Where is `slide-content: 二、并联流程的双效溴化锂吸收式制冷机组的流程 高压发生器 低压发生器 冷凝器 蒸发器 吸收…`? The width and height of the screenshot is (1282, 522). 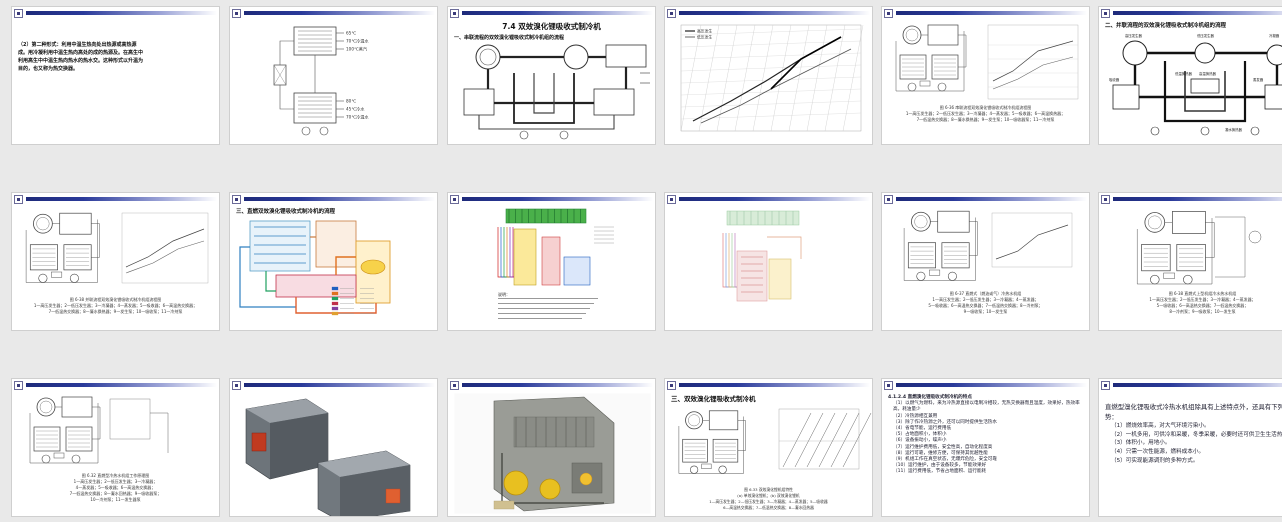
slide-content: 二、并联流程的双效溴化锂吸收式制冷机组的流程 高压发生器 低压发生器 冷凝器 蒸发器 吸收… is located at coordinates (1193, 80).